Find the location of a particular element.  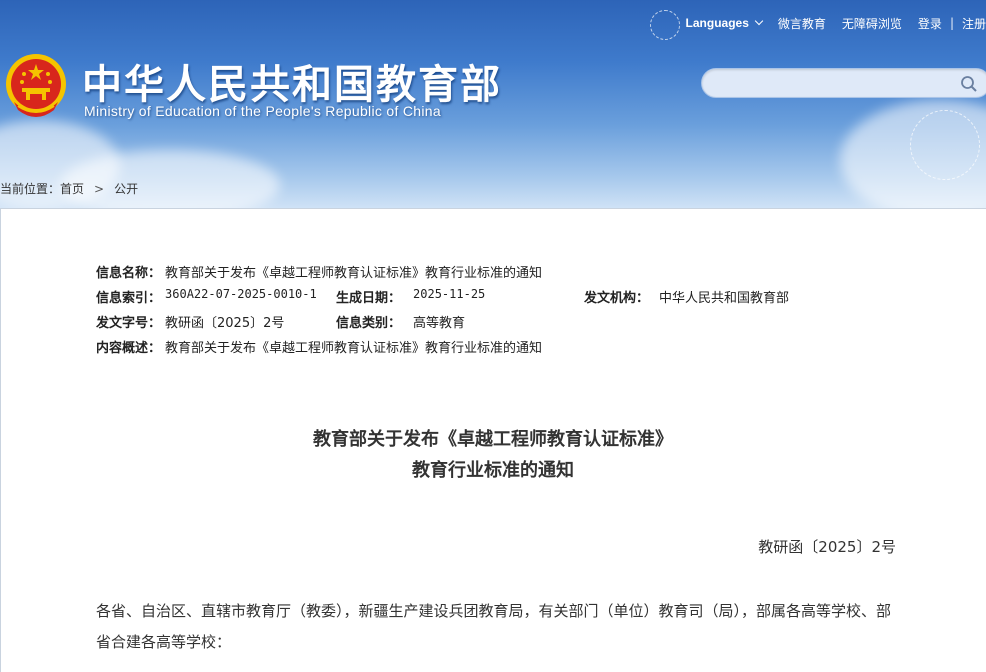

breadcrumb-prefix: 当前位置： is located at coordinates (30, 189).